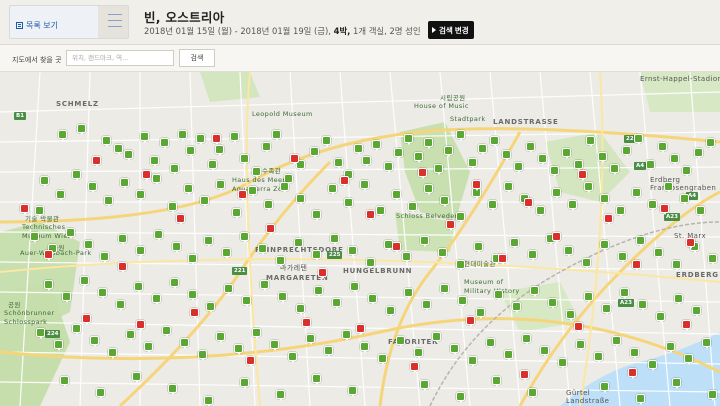 This screenshot has height=406, width=720. I want to click on map-search-button: 검색, so click(197, 58).